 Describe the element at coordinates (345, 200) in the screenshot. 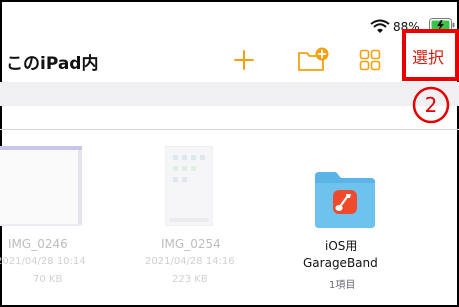

I see `folder-icon` at that location.